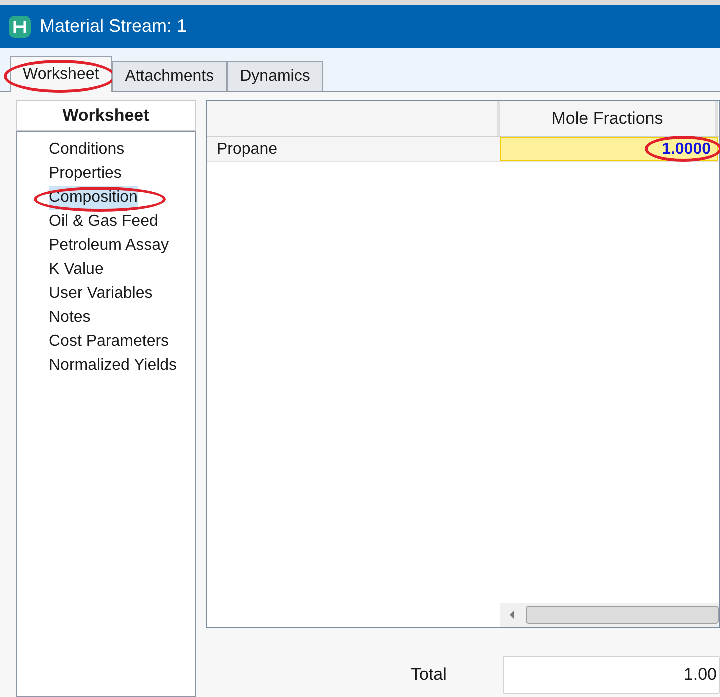 Image resolution: width=720 pixels, height=697 pixels. I want to click on sidebar-item: Oil & Gas Feed, so click(103, 222).